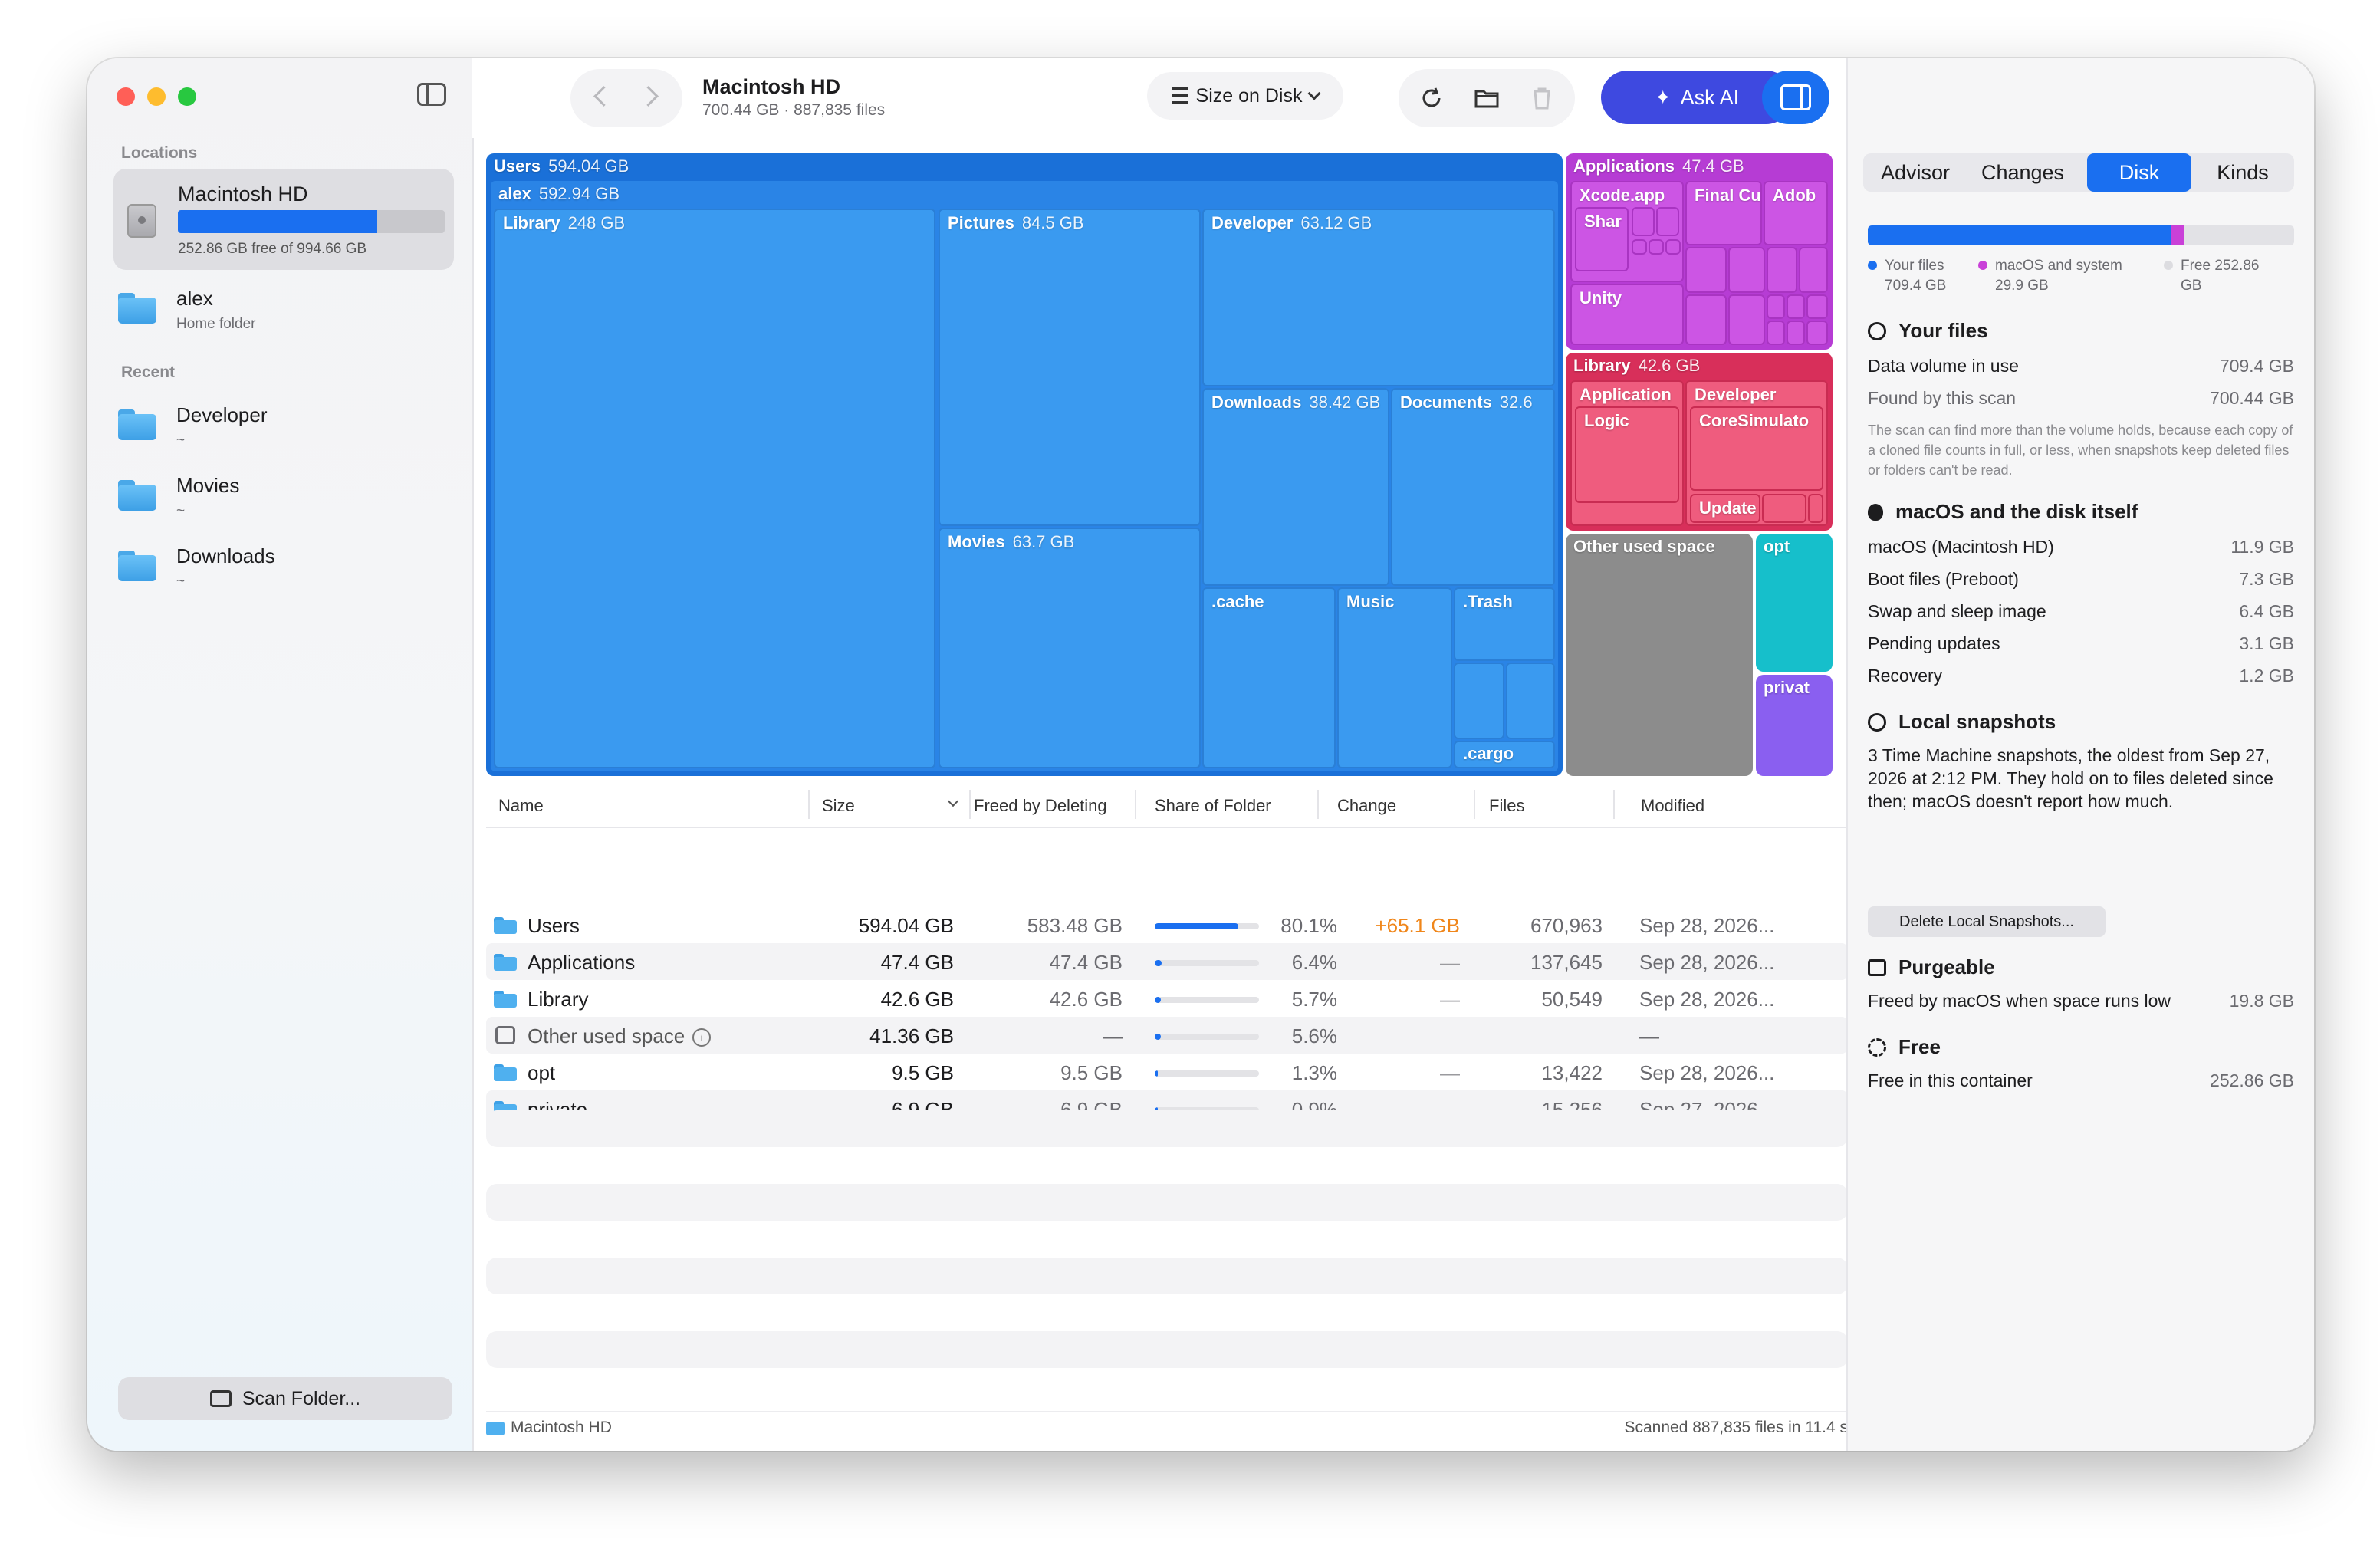 The image size is (2380, 1552). What do you see at coordinates (1070, 648) in the screenshot?
I see `treemap-tile-movies: Movies 63.7 GB` at bounding box center [1070, 648].